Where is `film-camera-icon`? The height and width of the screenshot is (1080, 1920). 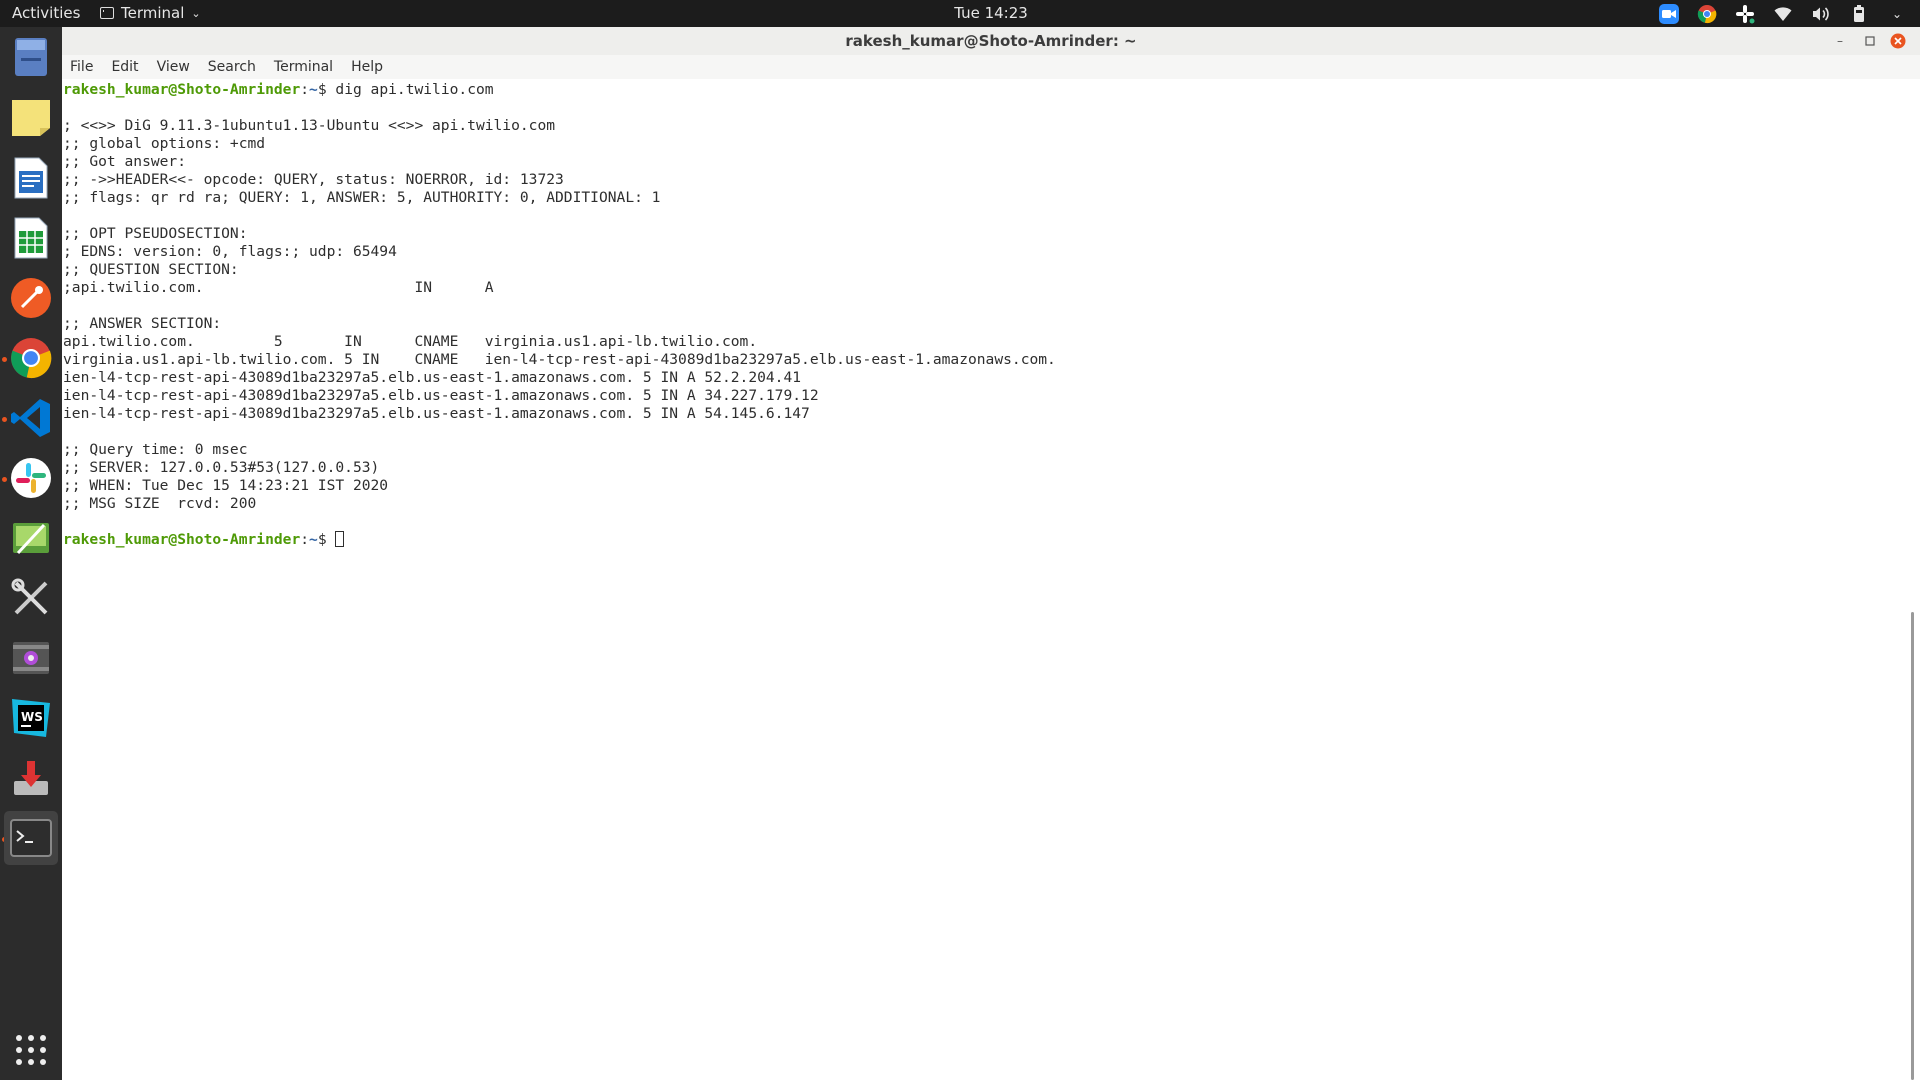
film-camera-icon is located at coordinates (31, 658).